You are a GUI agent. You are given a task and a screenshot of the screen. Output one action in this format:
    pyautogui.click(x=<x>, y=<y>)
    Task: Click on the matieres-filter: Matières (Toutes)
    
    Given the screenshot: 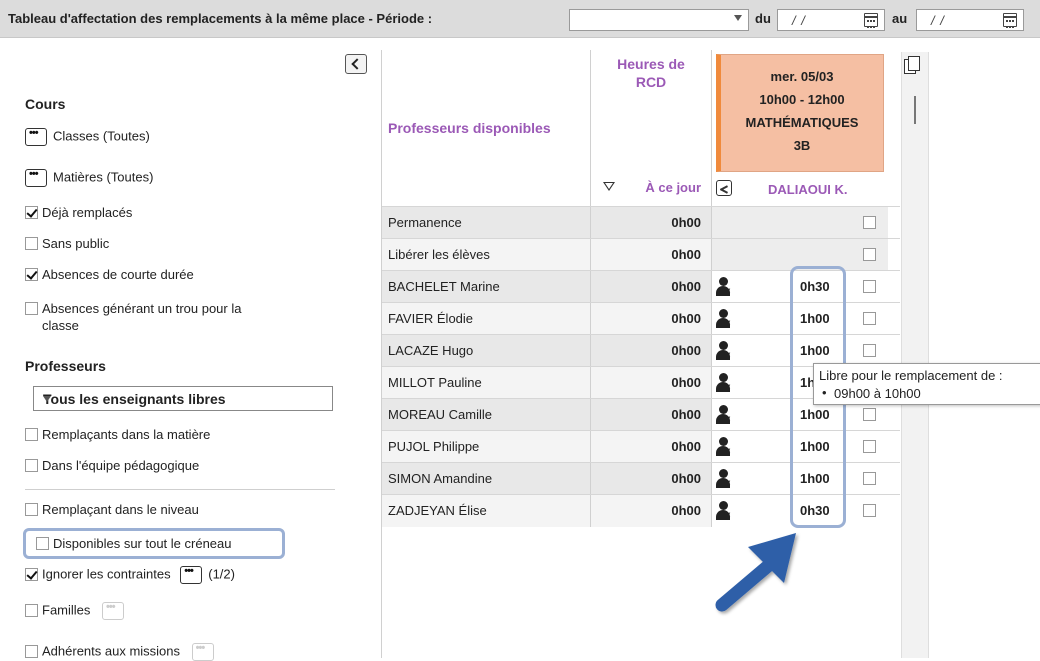 What is the action you would take?
    pyautogui.click(x=89, y=177)
    